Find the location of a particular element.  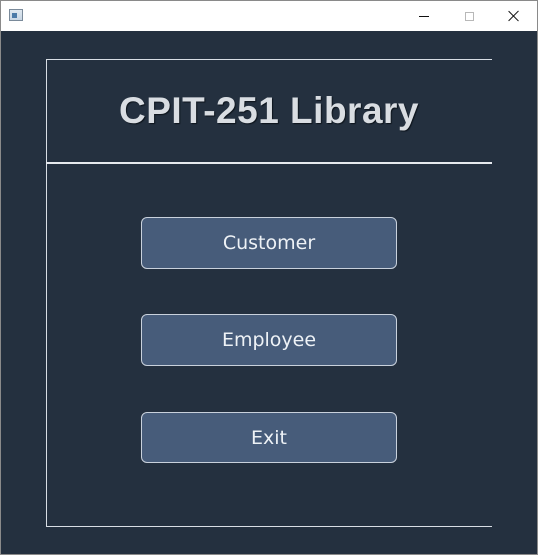

close-button is located at coordinates (514, 16).